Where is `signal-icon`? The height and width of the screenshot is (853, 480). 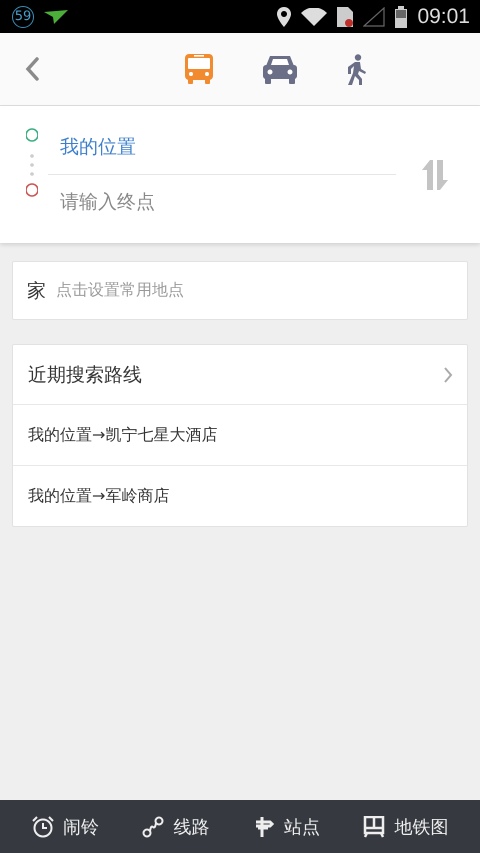
signal-icon is located at coordinates (374, 16).